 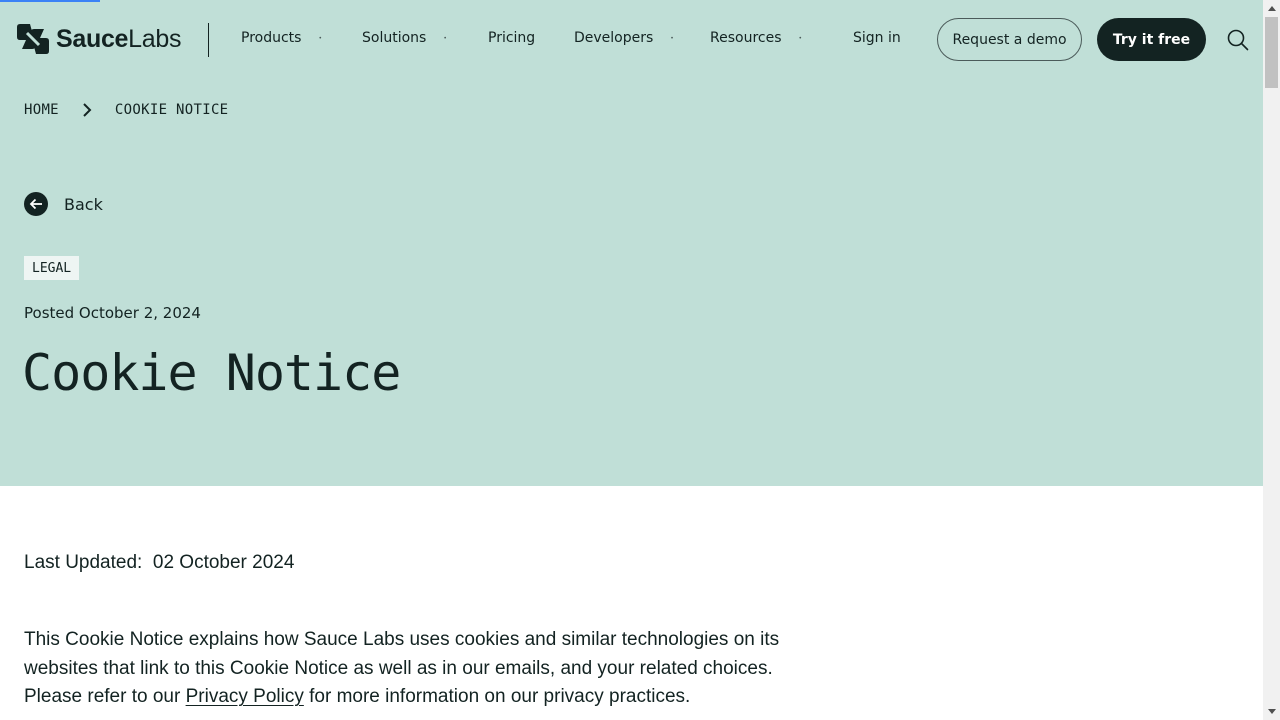 What do you see at coordinates (404, 38) in the screenshot?
I see `nav-item-solutions: Solutions •` at bounding box center [404, 38].